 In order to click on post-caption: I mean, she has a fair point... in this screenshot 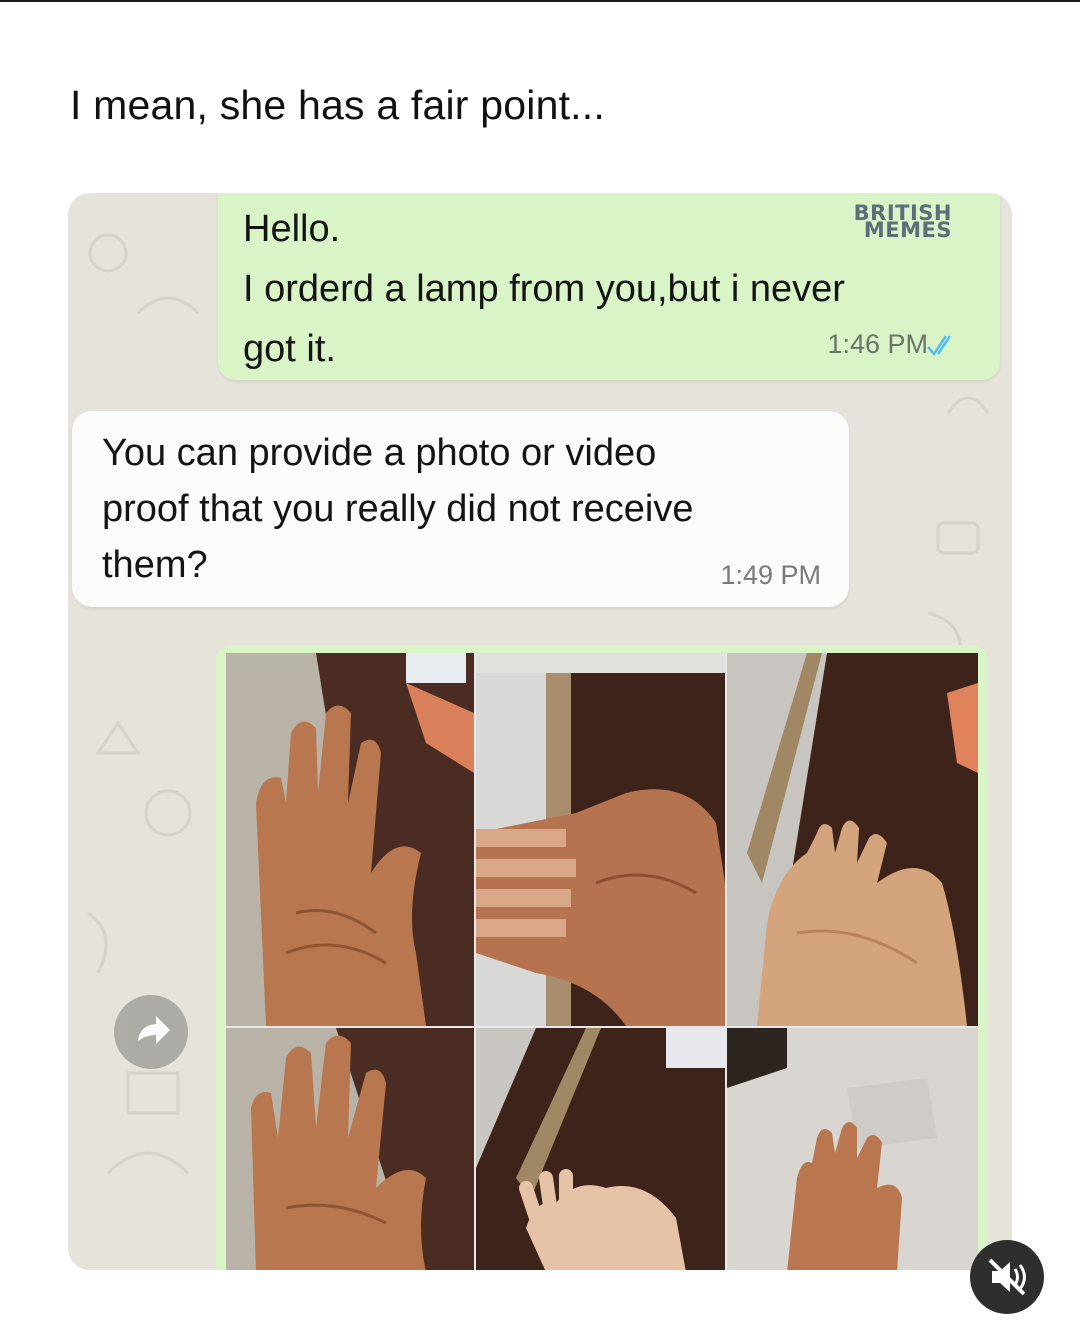, I will do `click(337, 105)`.